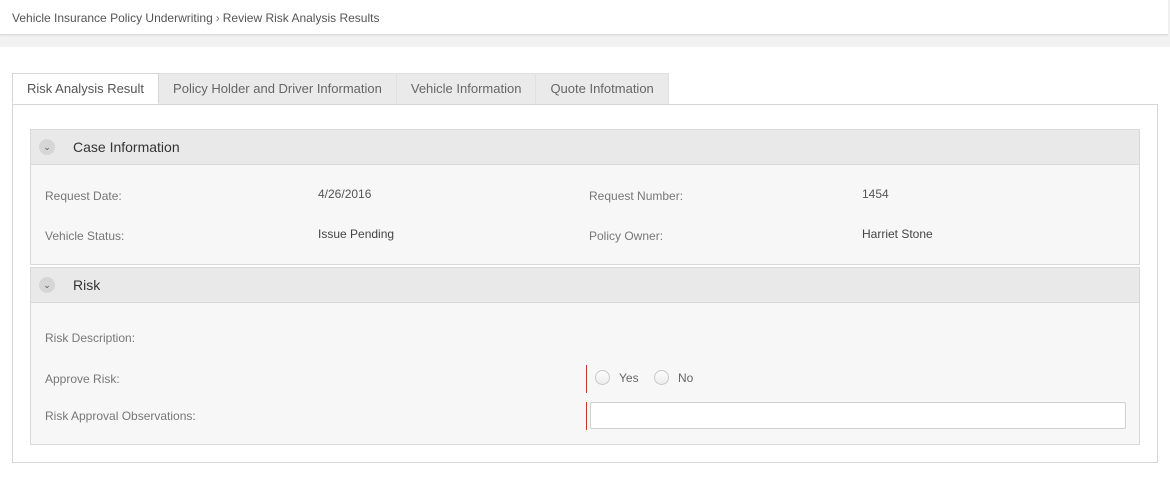  I want to click on breadcrumb-current: Review Risk Analysis Results, so click(301, 18).